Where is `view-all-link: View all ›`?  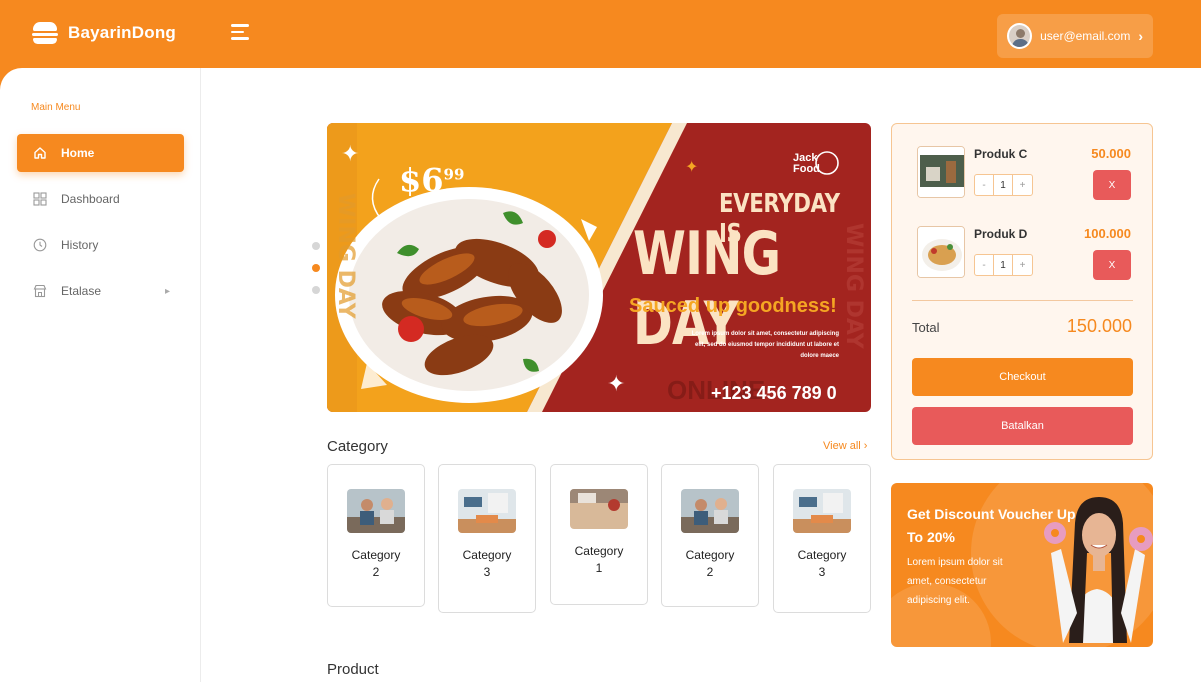 view-all-link: View all › is located at coordinates (845, 446).